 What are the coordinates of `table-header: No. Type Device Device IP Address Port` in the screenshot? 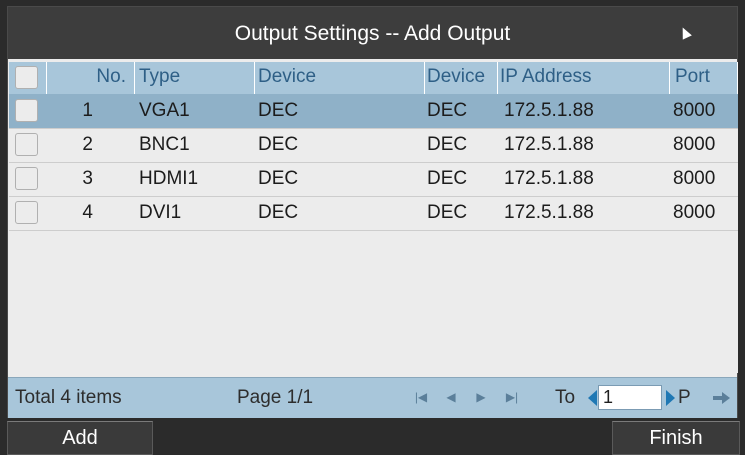 It's located at (373, 78).